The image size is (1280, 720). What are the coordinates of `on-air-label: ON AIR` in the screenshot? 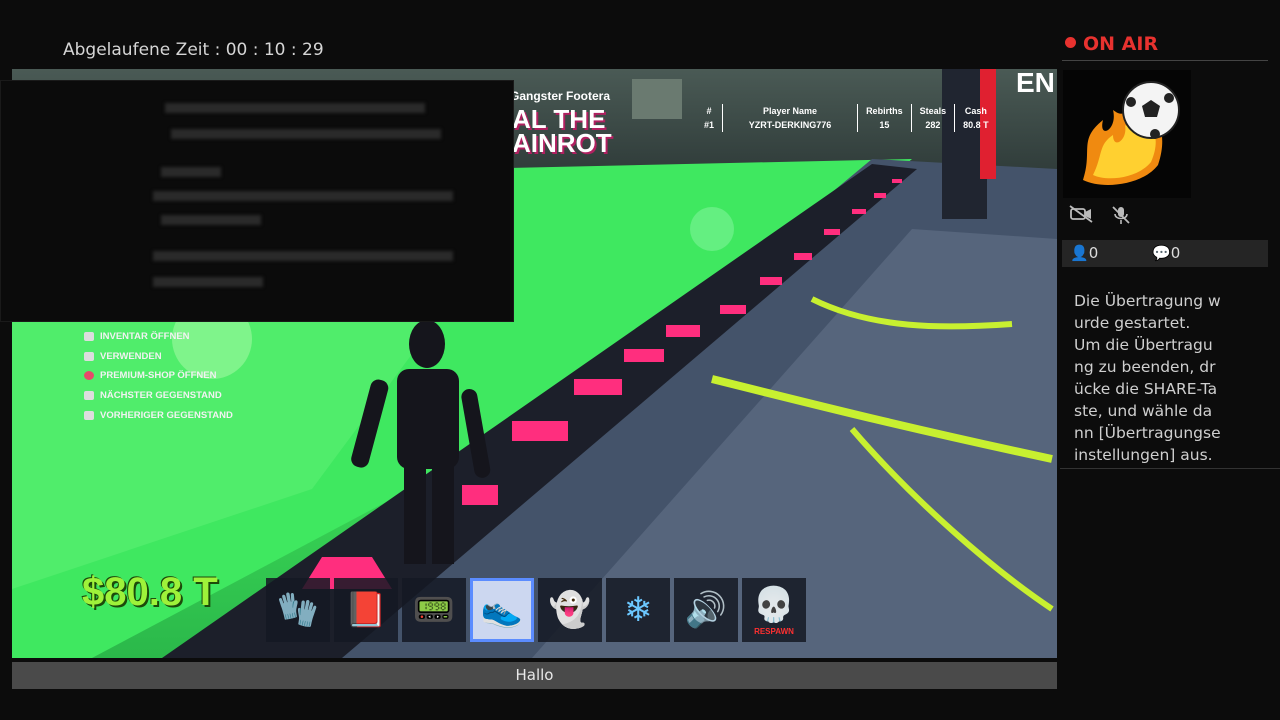 It's located at (1121, 44).